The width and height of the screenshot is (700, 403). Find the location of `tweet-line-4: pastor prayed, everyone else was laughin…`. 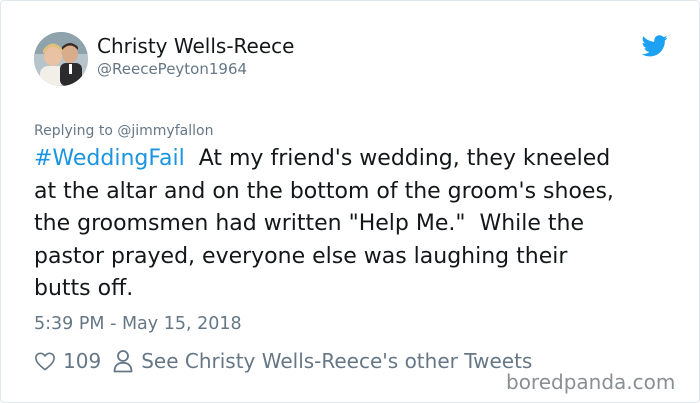

tweet-line-4: pastor prayed, everyone else was laughin… is located at coordinates (301, 256).